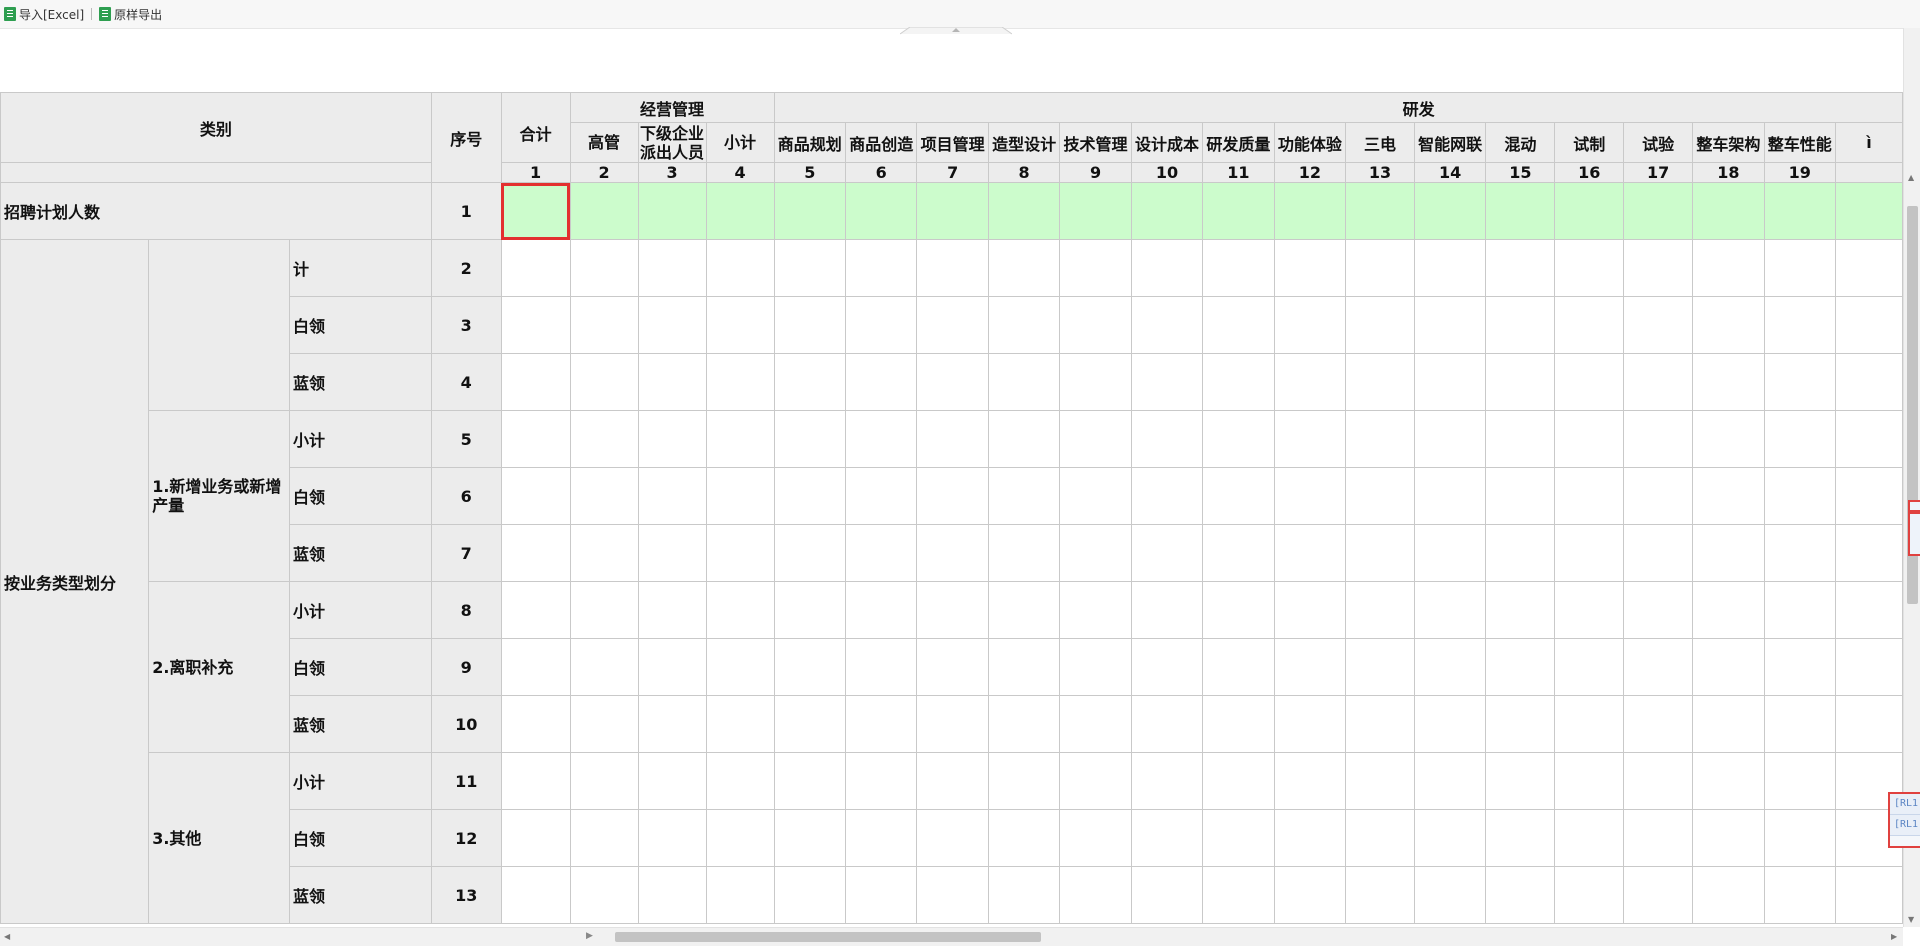 This screenshot has width=1920, height=946. I want to click on scroll-right-arrow-icon: ▶, so click(589, 936).